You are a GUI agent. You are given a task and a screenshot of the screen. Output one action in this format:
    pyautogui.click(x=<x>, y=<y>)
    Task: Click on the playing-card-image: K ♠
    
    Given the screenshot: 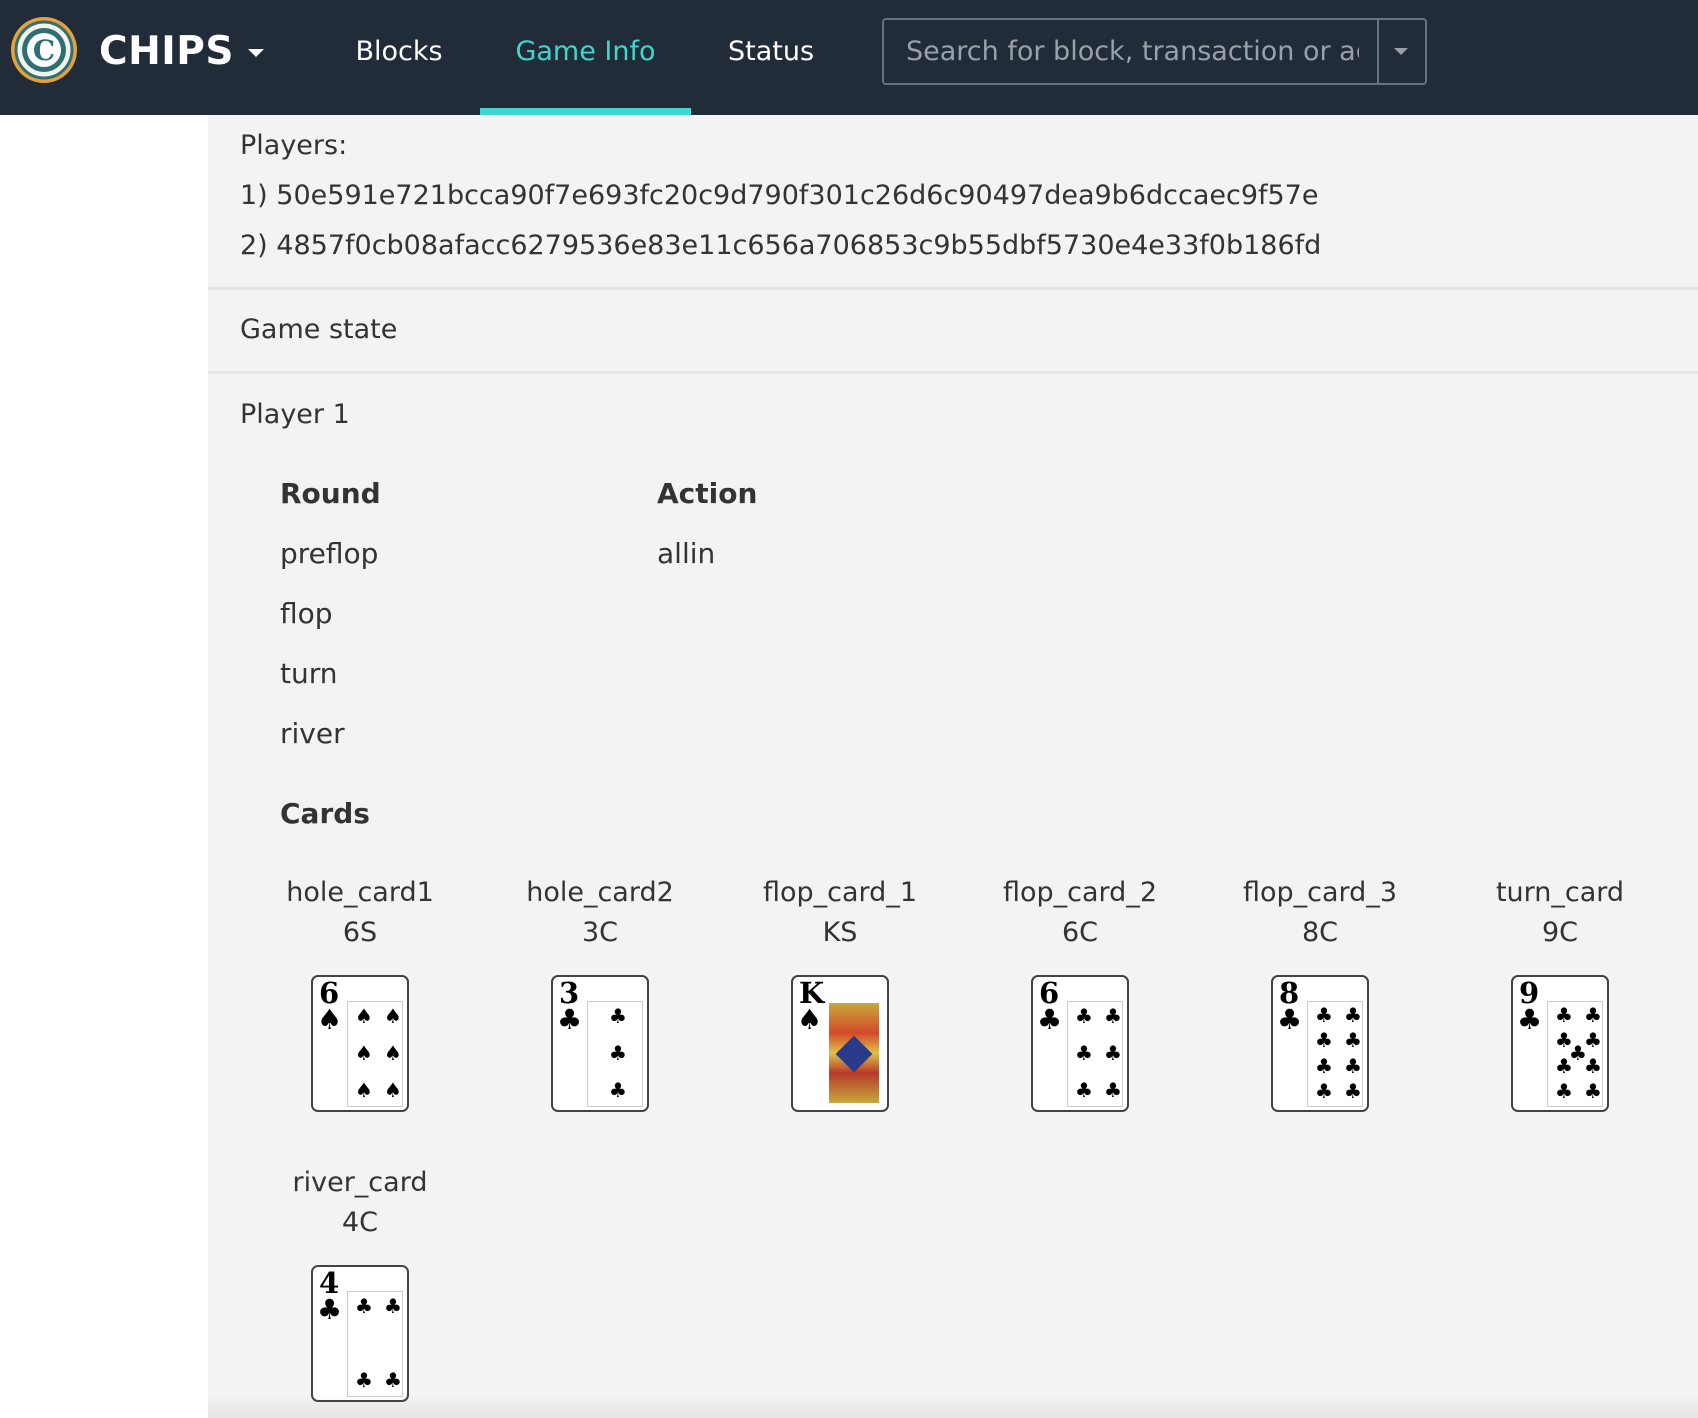 What is the action you would take?
    pyautogui.click(x=840, y=1043)
    